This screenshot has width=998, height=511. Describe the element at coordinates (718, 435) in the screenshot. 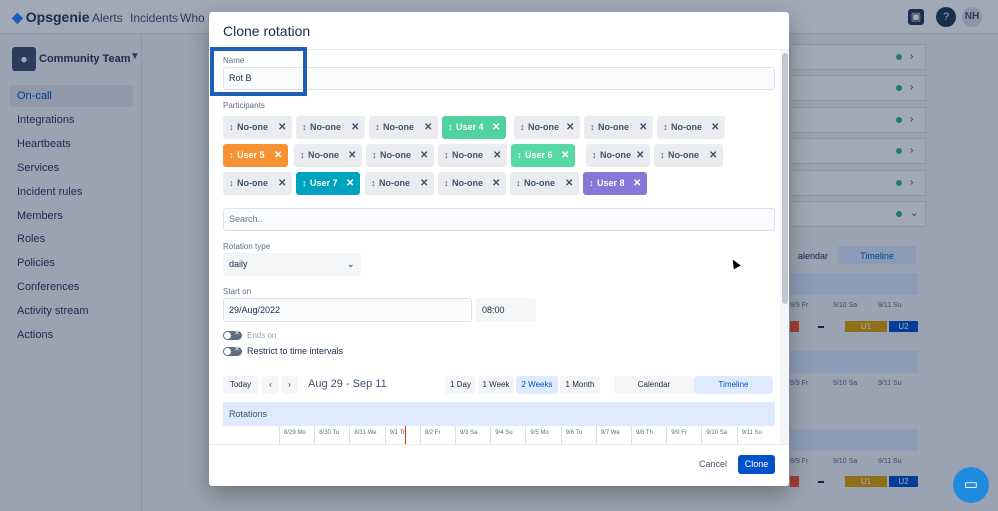

I see `timeline-day-label: 9/10 Sa` at that location.